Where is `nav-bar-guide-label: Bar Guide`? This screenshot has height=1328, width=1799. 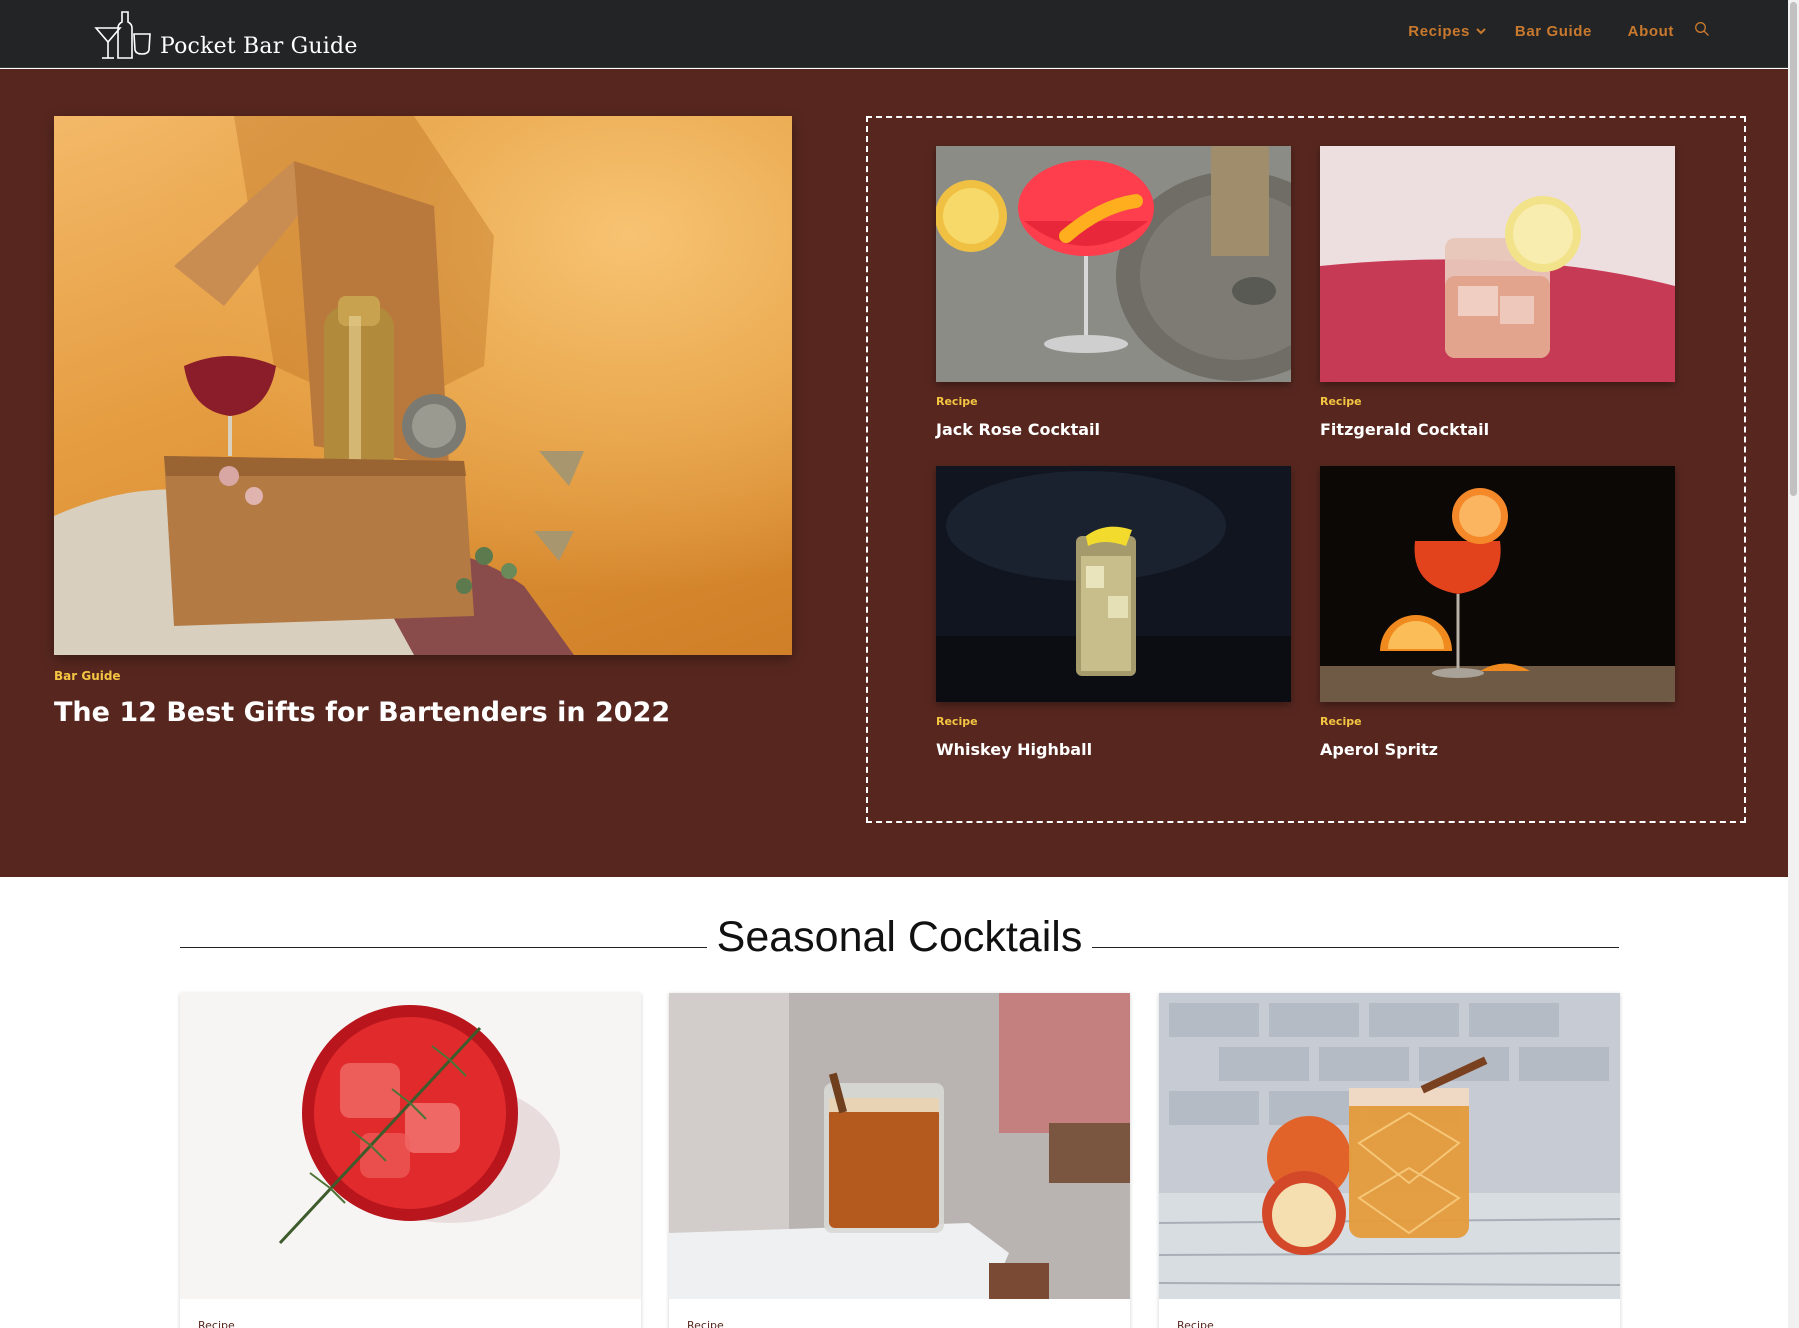 nav-bar-guide-label: Bar Guide is located at coordinates (1553, 31).